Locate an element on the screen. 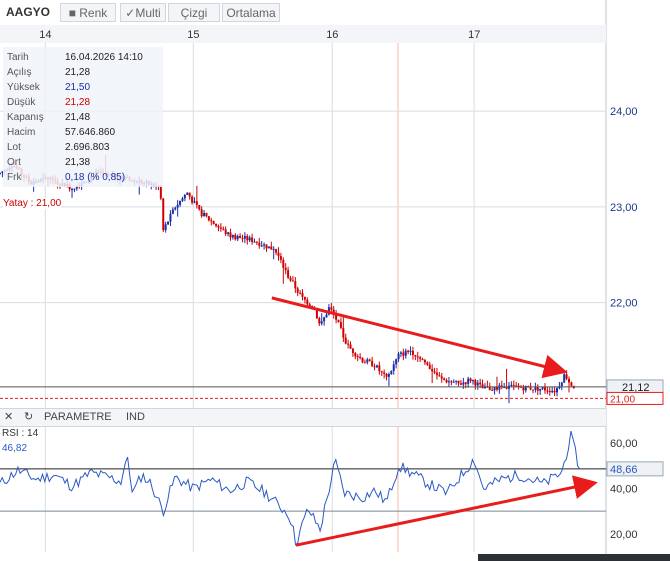 The width and height of the screenshot is (670, 561). info-key: Açılış is located at coordinates (19, 72).